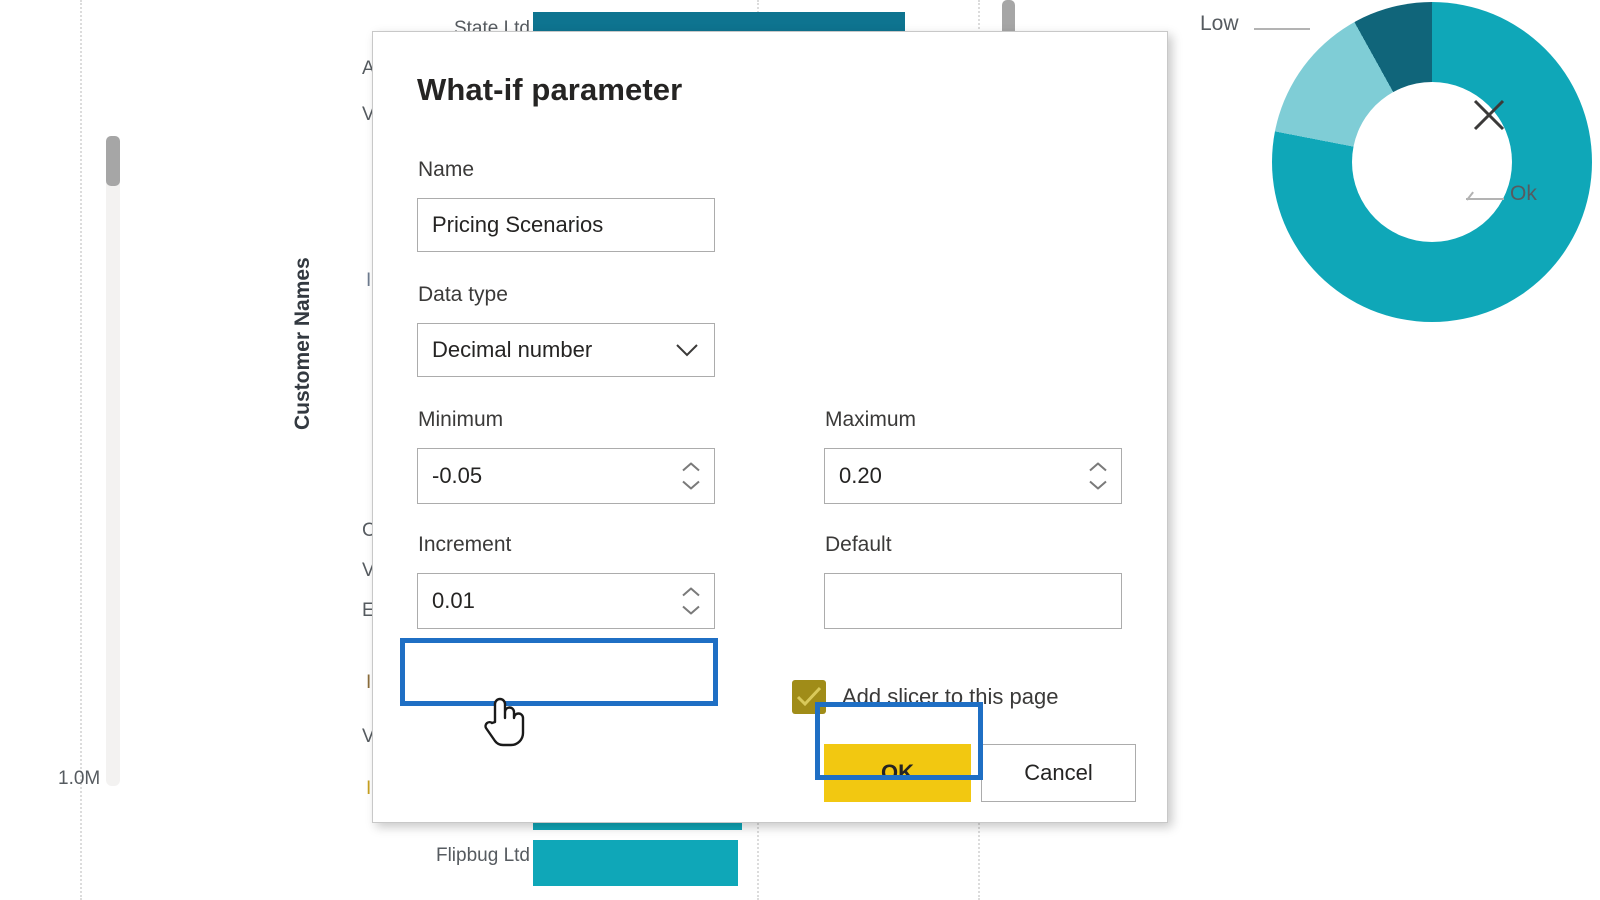  What do you see at coordinates (504, 722) in the screenshot?
I see `mouse-cursor` at bounding box center [504, 722].